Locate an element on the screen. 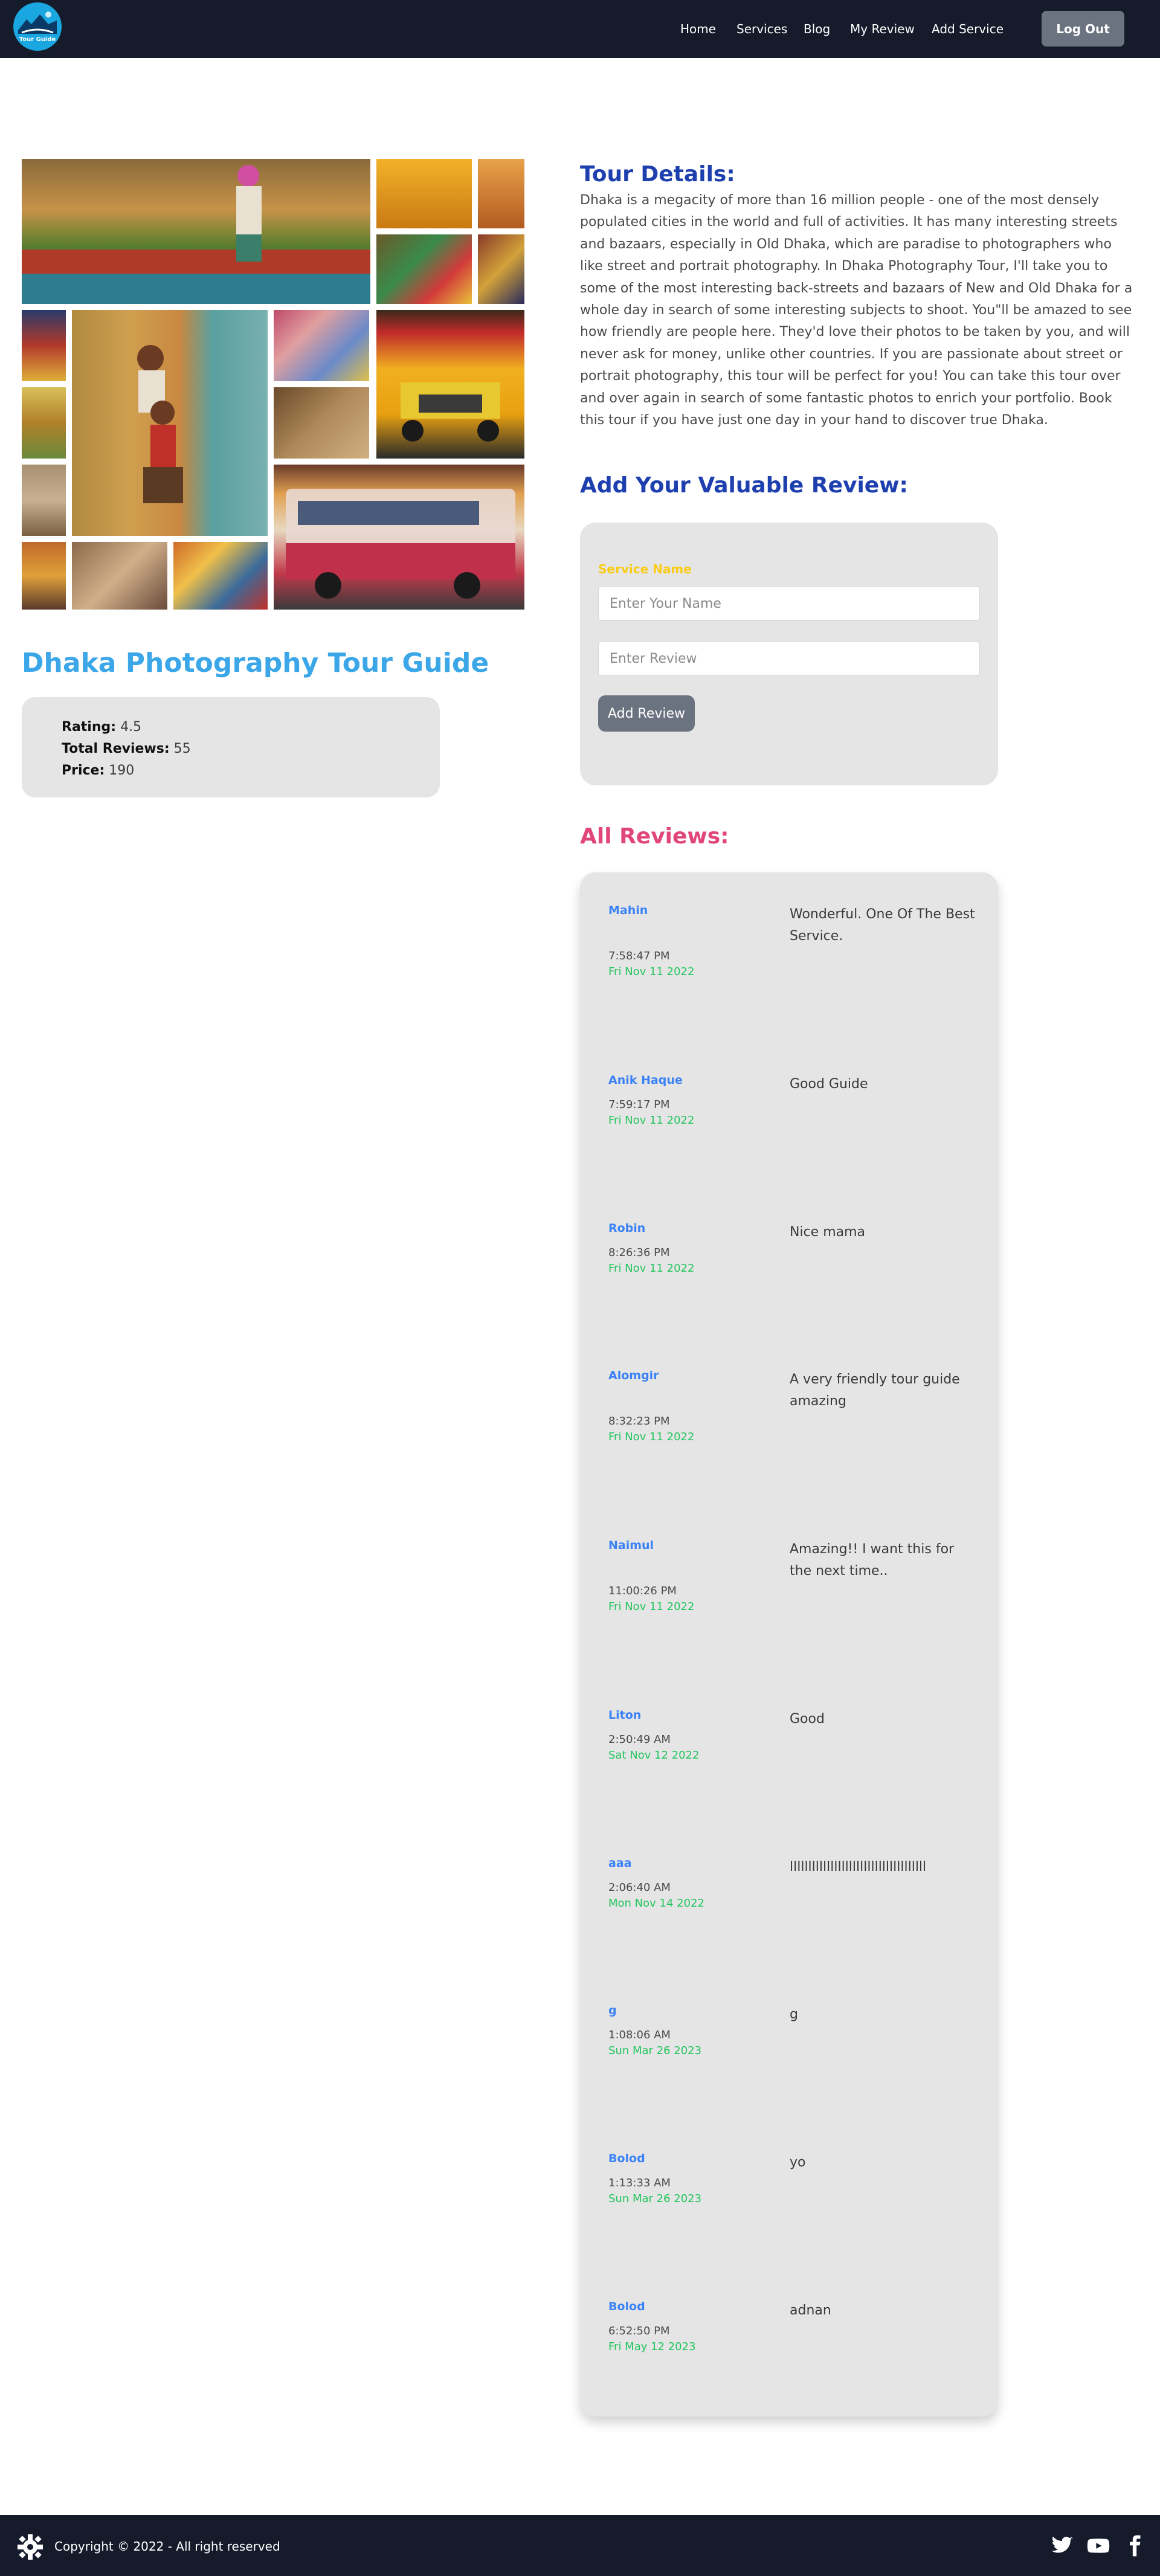 This screenshot has height=2576, width=1160. add-review-heading: Add Your Valuable Review: is located at coordinates (744, 485).